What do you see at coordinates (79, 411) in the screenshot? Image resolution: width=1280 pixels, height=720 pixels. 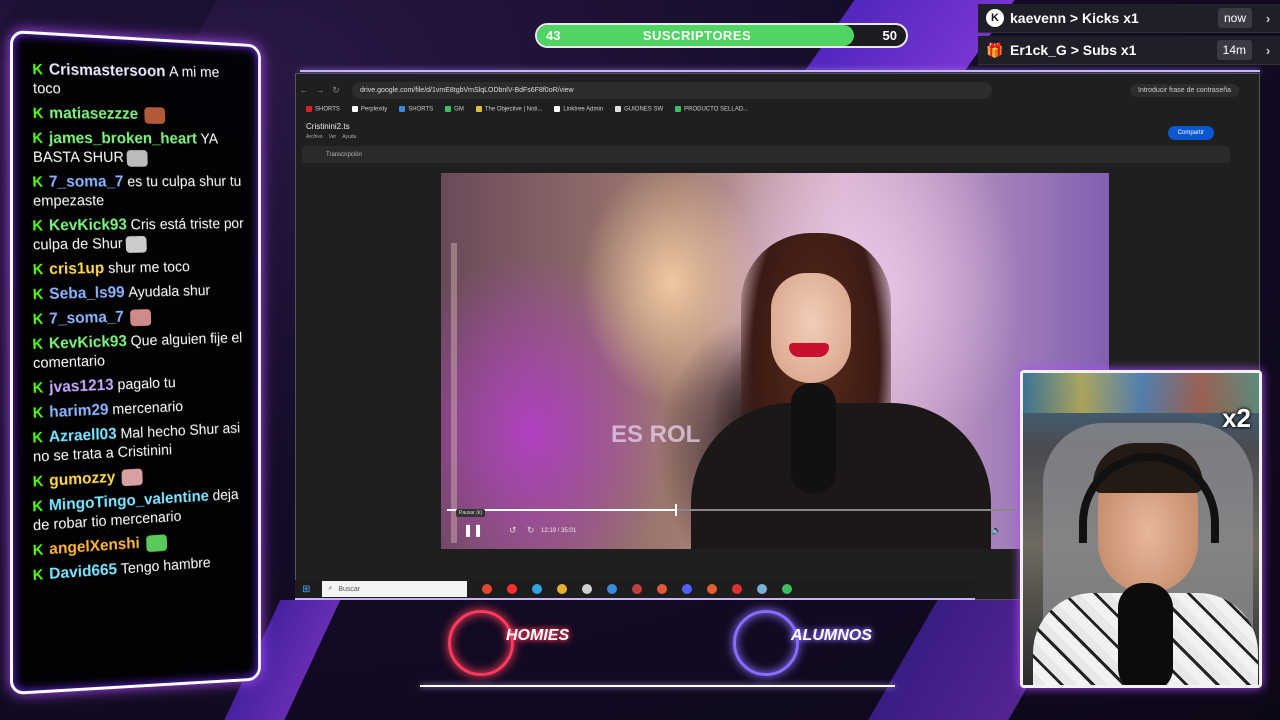 I see `chat-username: harim29` at bounding box center [79, 411].